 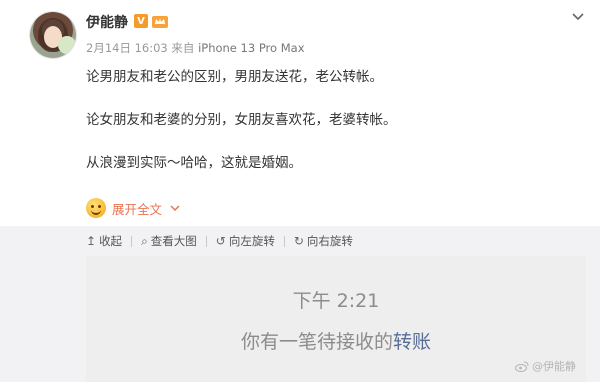 I want to click on watermark: @伊能静, so click(x=545, y=366).